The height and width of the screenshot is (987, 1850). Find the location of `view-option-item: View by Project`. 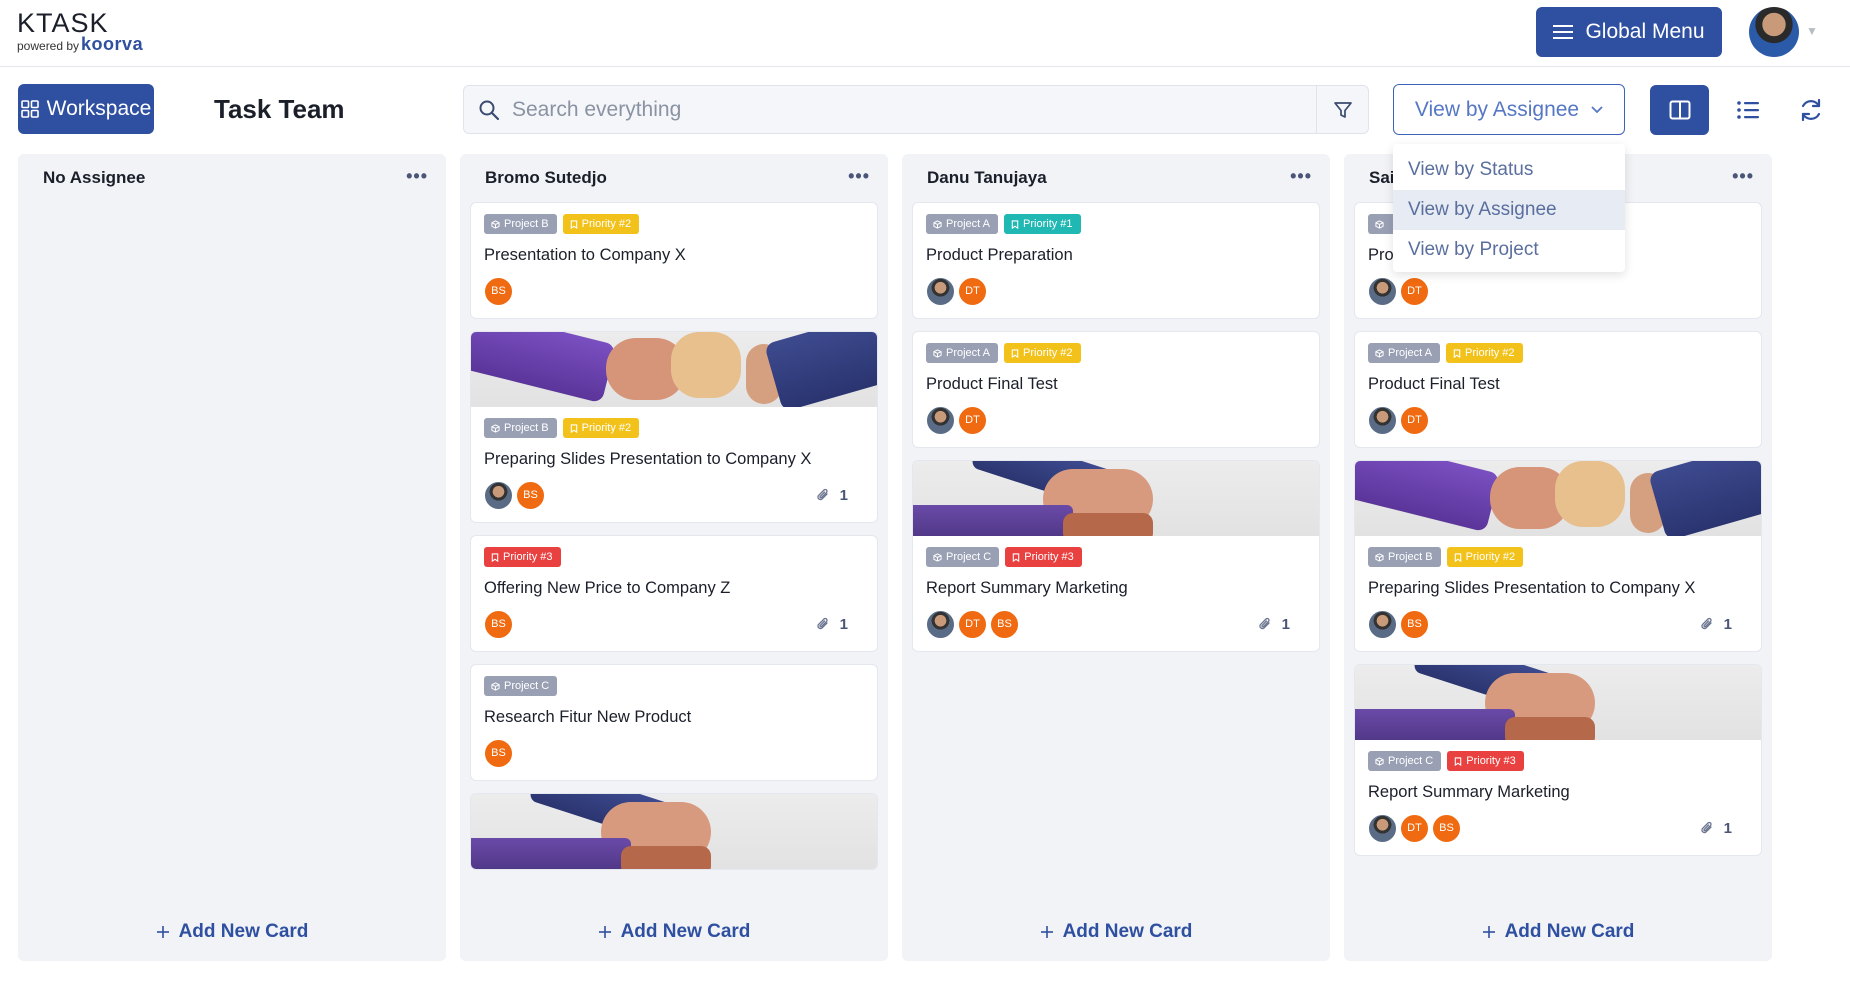

view-option-item: View by Project is located at coordinates (1509, 250).